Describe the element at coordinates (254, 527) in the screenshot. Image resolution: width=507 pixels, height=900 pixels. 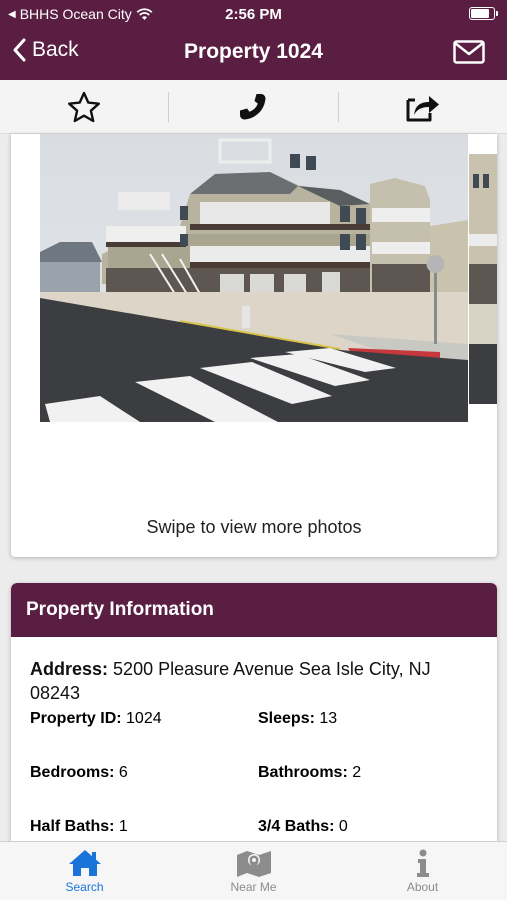
I see `swipe-hint: Swipe to view more photos` at that location.